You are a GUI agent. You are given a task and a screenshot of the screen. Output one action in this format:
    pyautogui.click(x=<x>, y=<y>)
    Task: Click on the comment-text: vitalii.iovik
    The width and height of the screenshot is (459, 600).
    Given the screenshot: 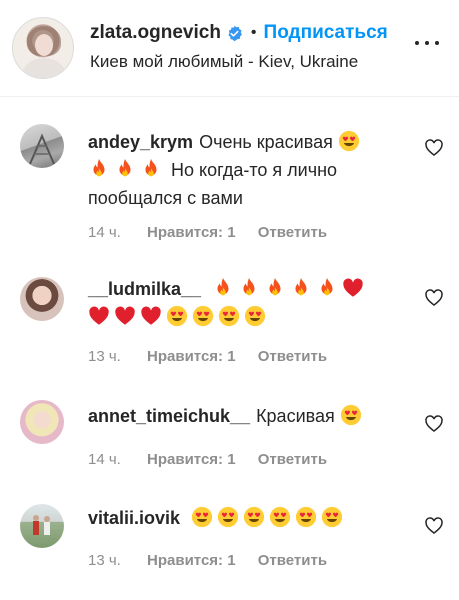 What is the action you would take?
    pyautogui.click(x=238, y=518)
    